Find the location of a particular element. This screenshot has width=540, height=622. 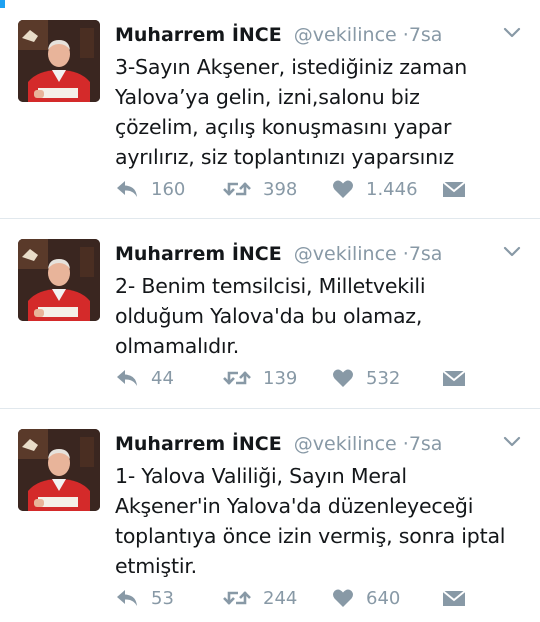

tweet-actions: 44 139 532 is located at coordinates (322, 378).